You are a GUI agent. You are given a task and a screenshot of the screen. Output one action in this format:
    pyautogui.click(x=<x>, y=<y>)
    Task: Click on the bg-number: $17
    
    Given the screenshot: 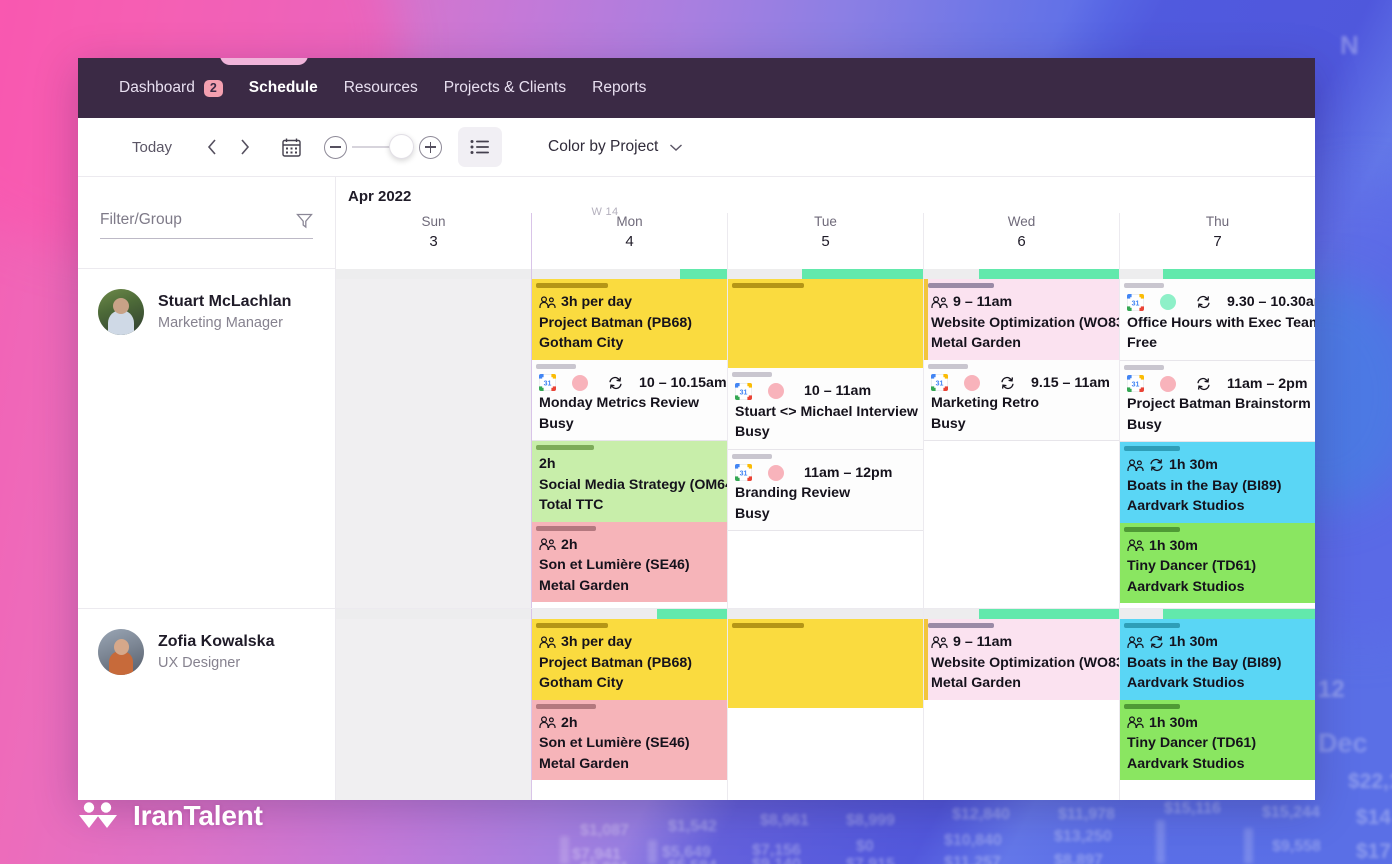 What is the action you would take?
    pyautogui.click(x=1374, y=851)
    